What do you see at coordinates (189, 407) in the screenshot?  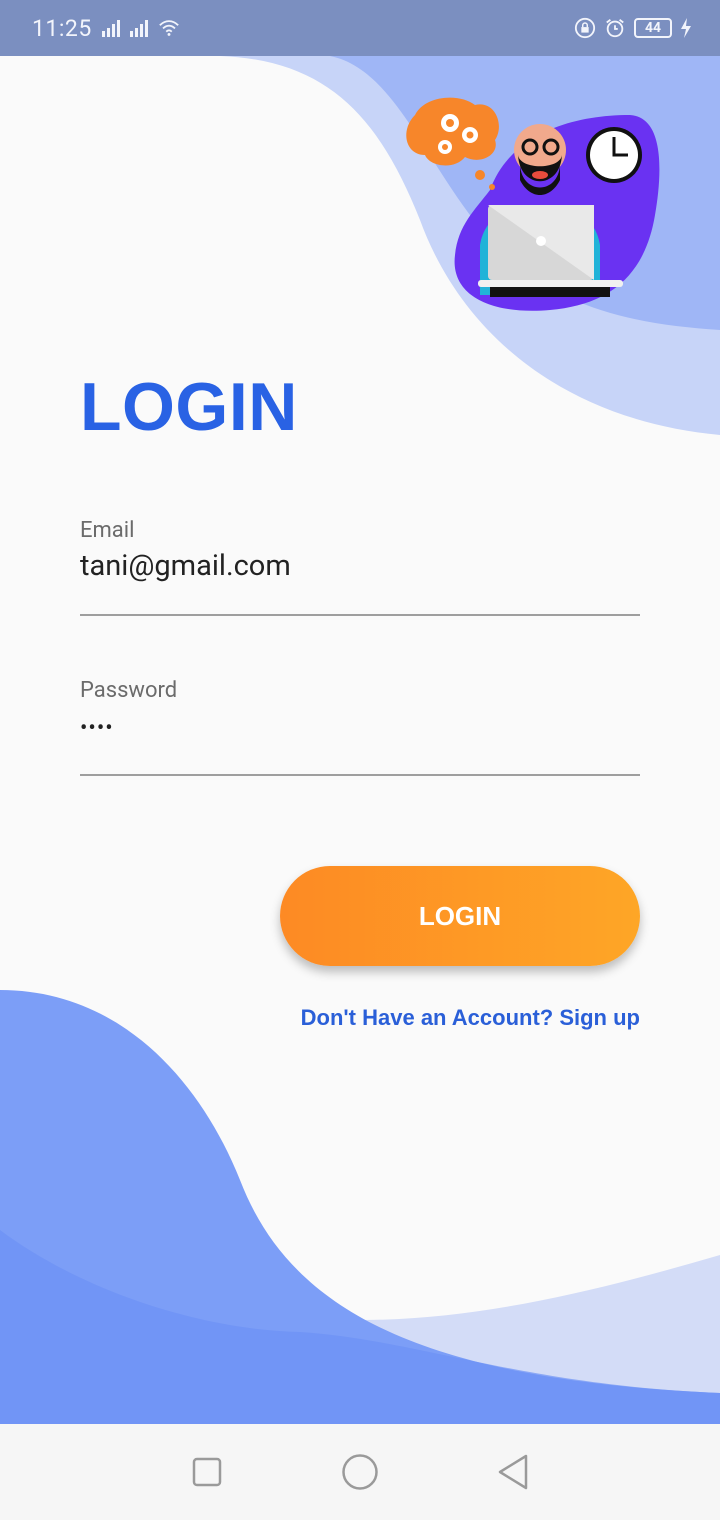 I see `page-title: LOGIN` at bounding box center [189, 407].